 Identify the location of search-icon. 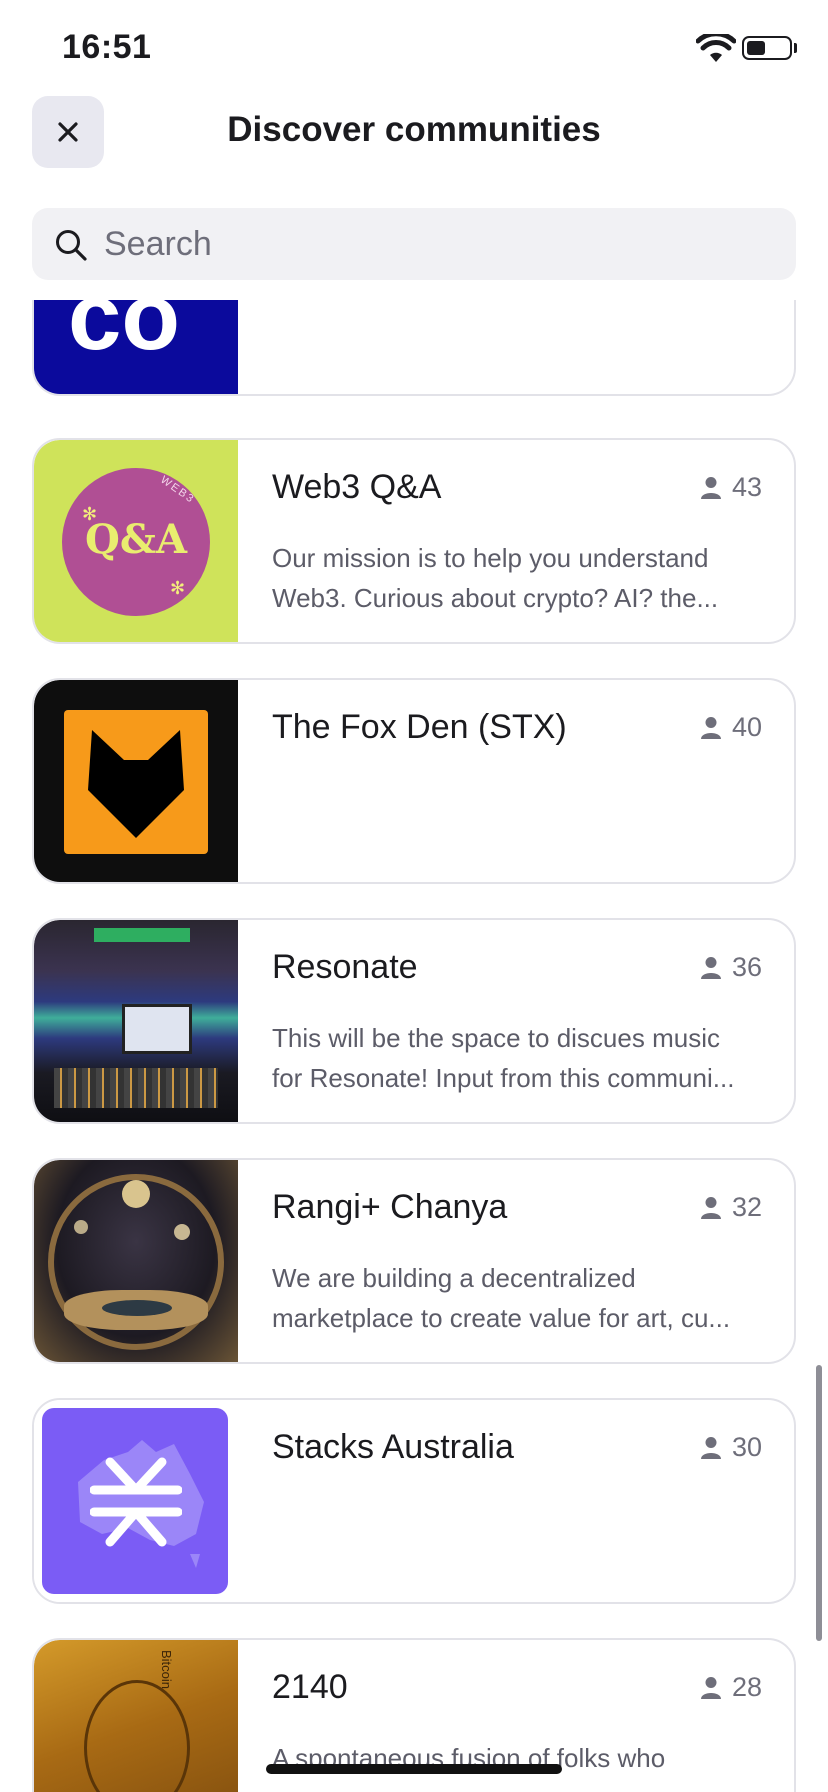
(71, 245).